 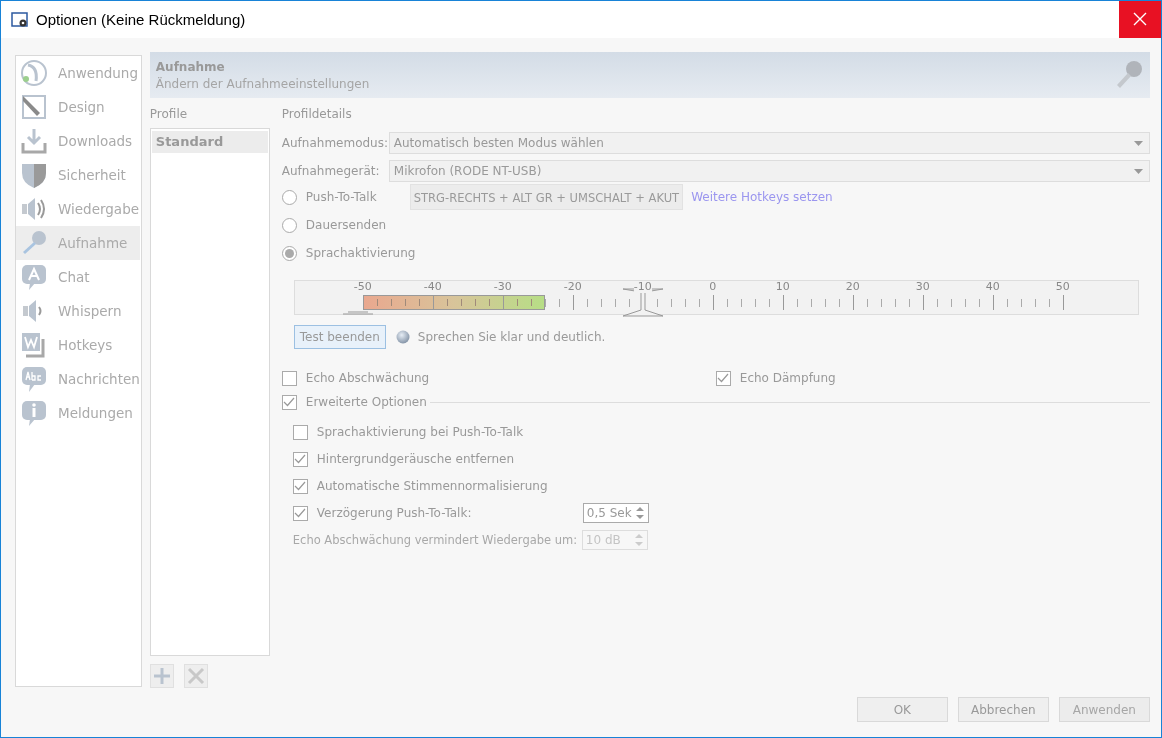 I want to click on header-title: Aufnahme, so click(x=190, y=66).